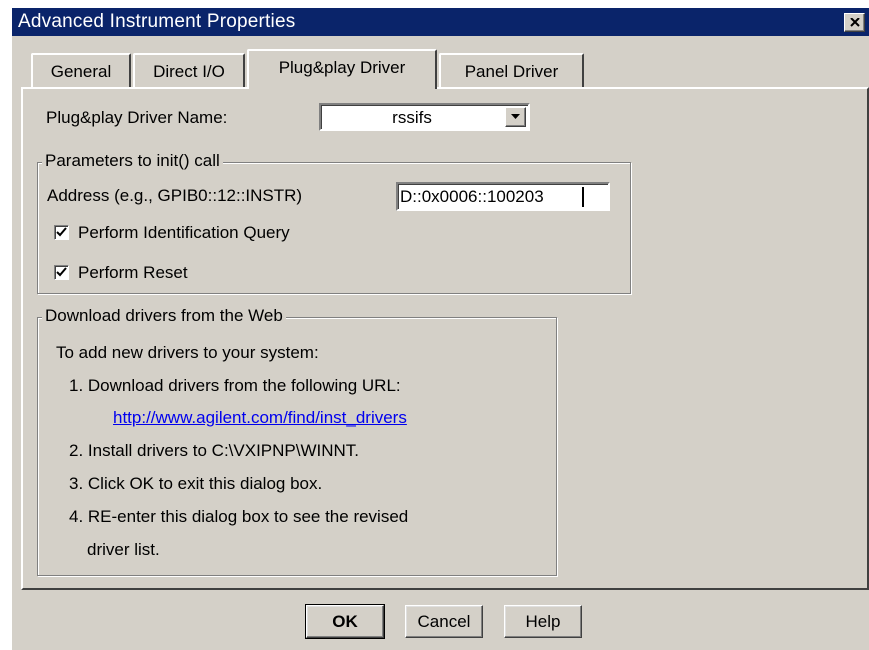 Image resolution: width=869 pixels, height=650 pixels. I want to click on tab-direct-io: Direct I/O, so click(189, 71).